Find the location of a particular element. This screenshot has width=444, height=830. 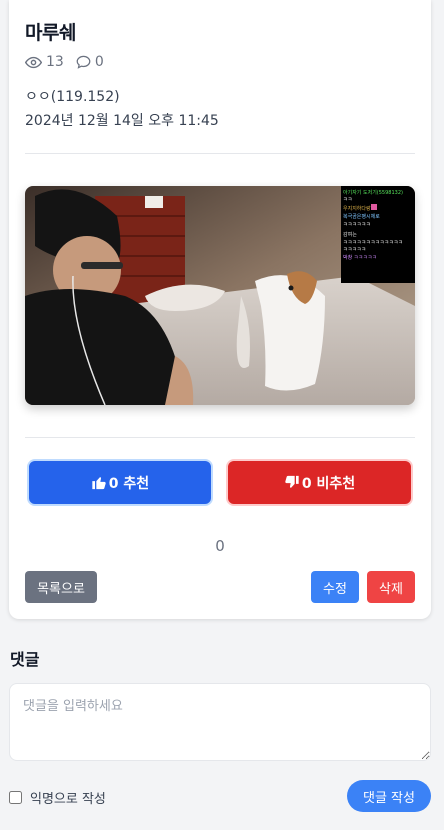

thumbs-up-icon is located at coordinates (99, 483).